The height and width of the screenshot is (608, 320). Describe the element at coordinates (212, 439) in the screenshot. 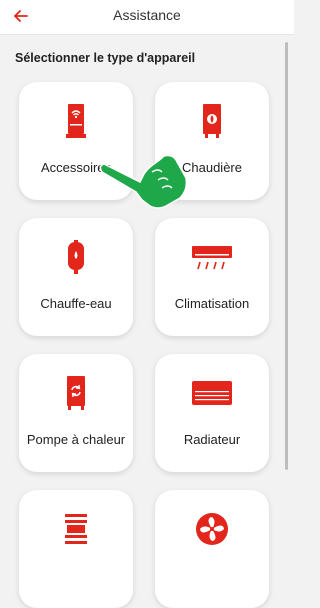

I see `device-label: Radiateur` at that location.